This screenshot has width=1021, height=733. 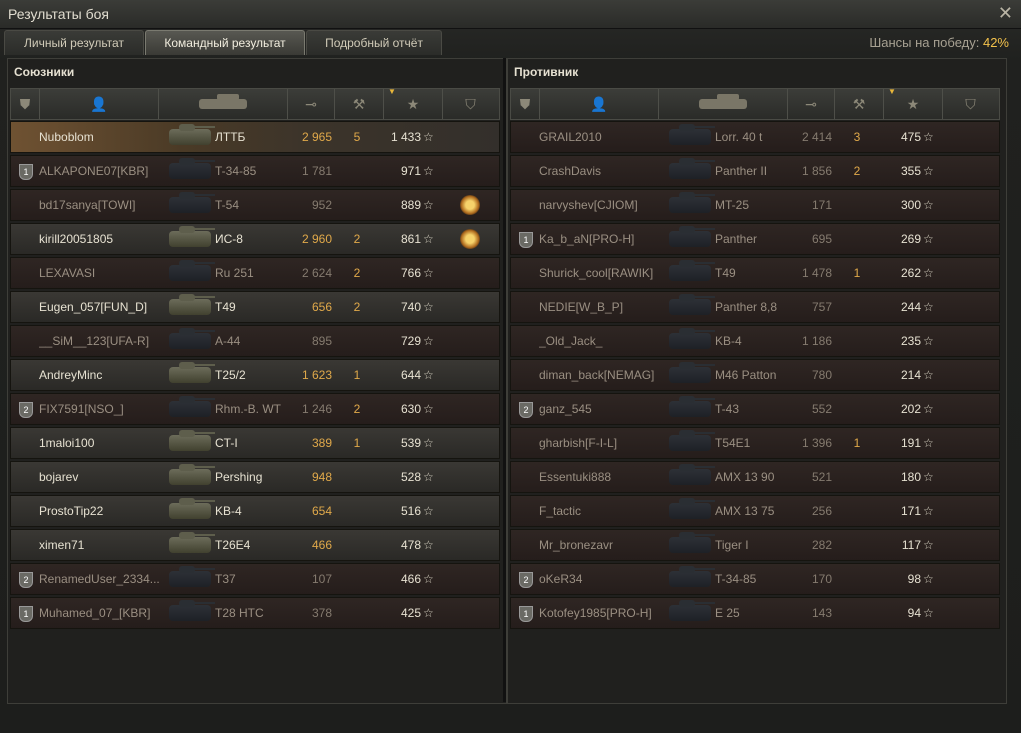 What do you see at coordinates (255, 341) in the screenshot?
I see `player-row: __SiM__123[UFA-R] A-44 895 729 ☆` at bounding box center [255, 341].